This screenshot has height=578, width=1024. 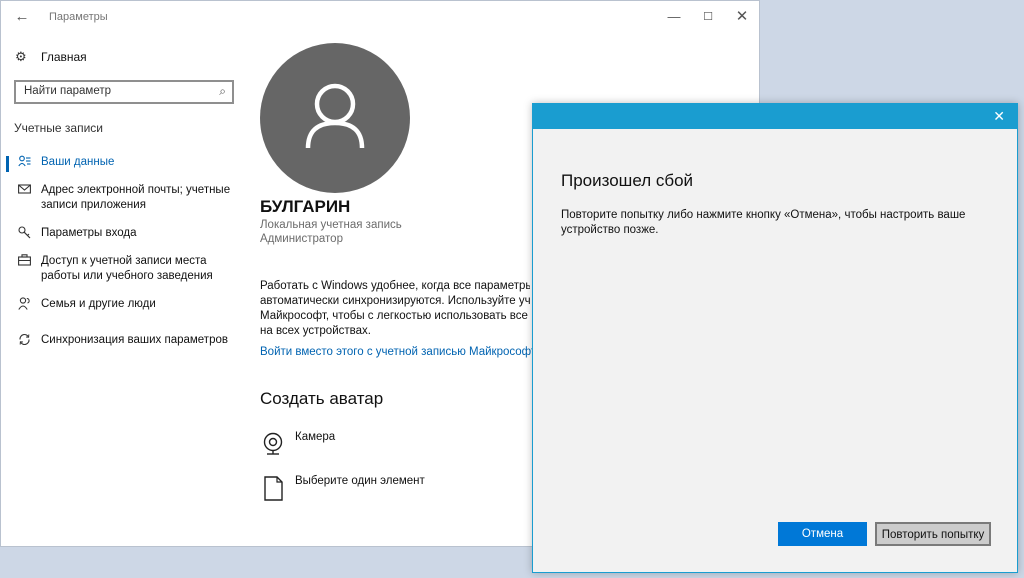 What do you see at coordinates (315, 331) in the screenshot?
I see `description-line: на всех устройствах.` at bounding box center [315, 331].